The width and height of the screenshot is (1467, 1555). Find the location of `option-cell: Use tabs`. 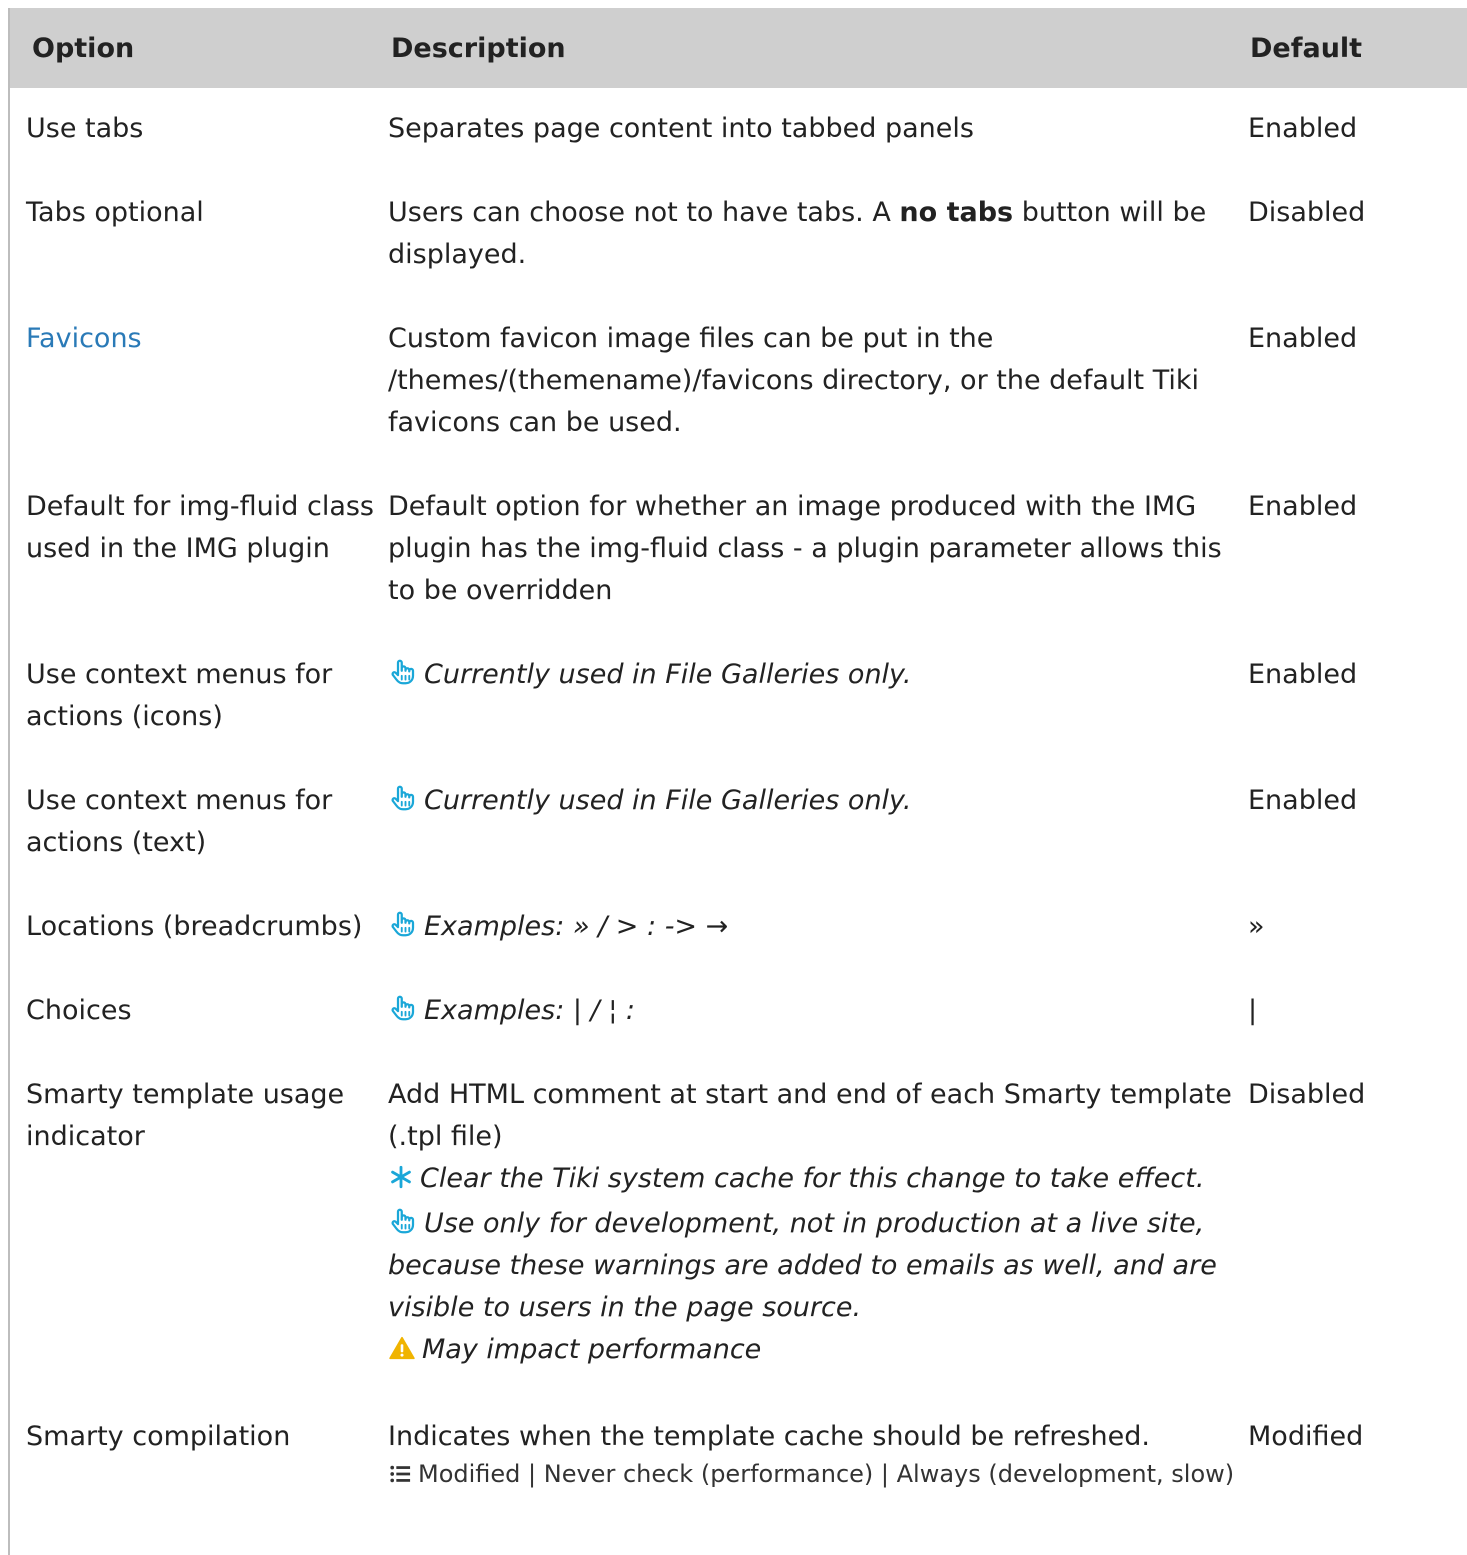

option-cell: Use tabs is located at coordinates (85, 128).